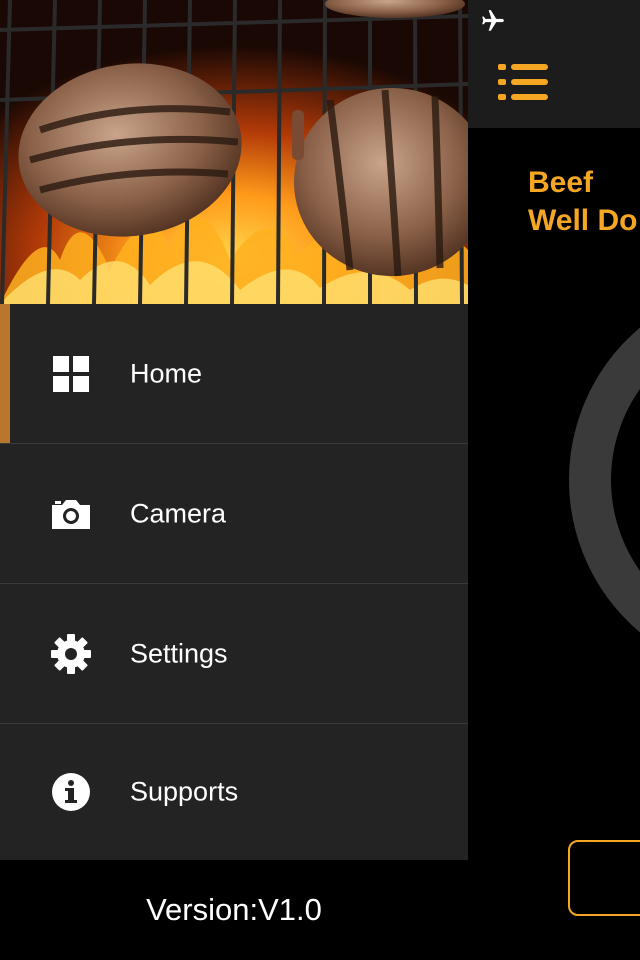  What do you see at coordinates (234, 910) in the screenshot?
I see `version-label: Version:V1.0` at bounding box center [234, 910].